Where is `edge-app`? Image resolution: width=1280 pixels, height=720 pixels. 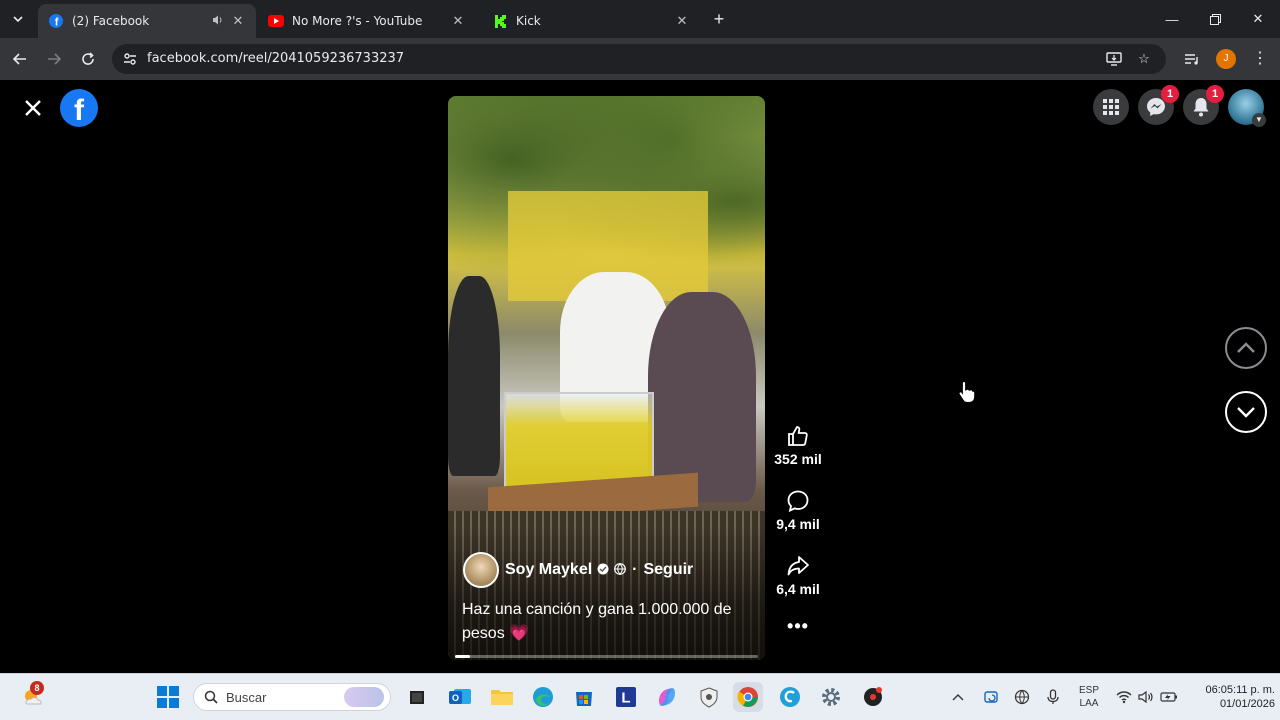 edge-app is located at coordinates (543, 697).